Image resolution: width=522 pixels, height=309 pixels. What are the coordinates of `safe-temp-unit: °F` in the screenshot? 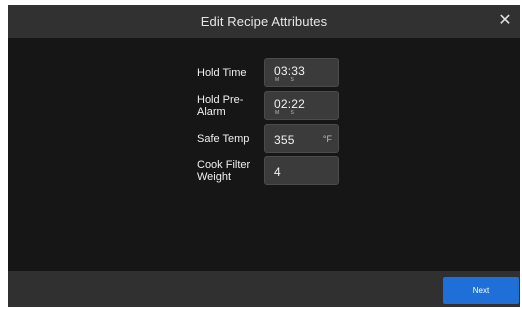 It's located at (327, 139).